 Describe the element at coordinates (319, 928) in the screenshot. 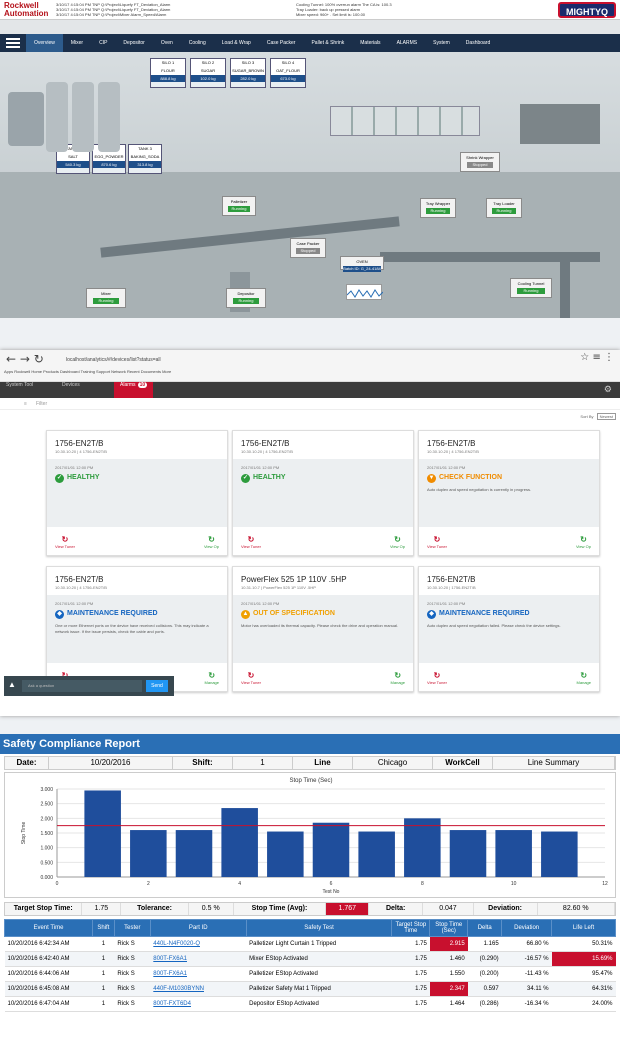

I see `column-header: Safety Test` at that location.